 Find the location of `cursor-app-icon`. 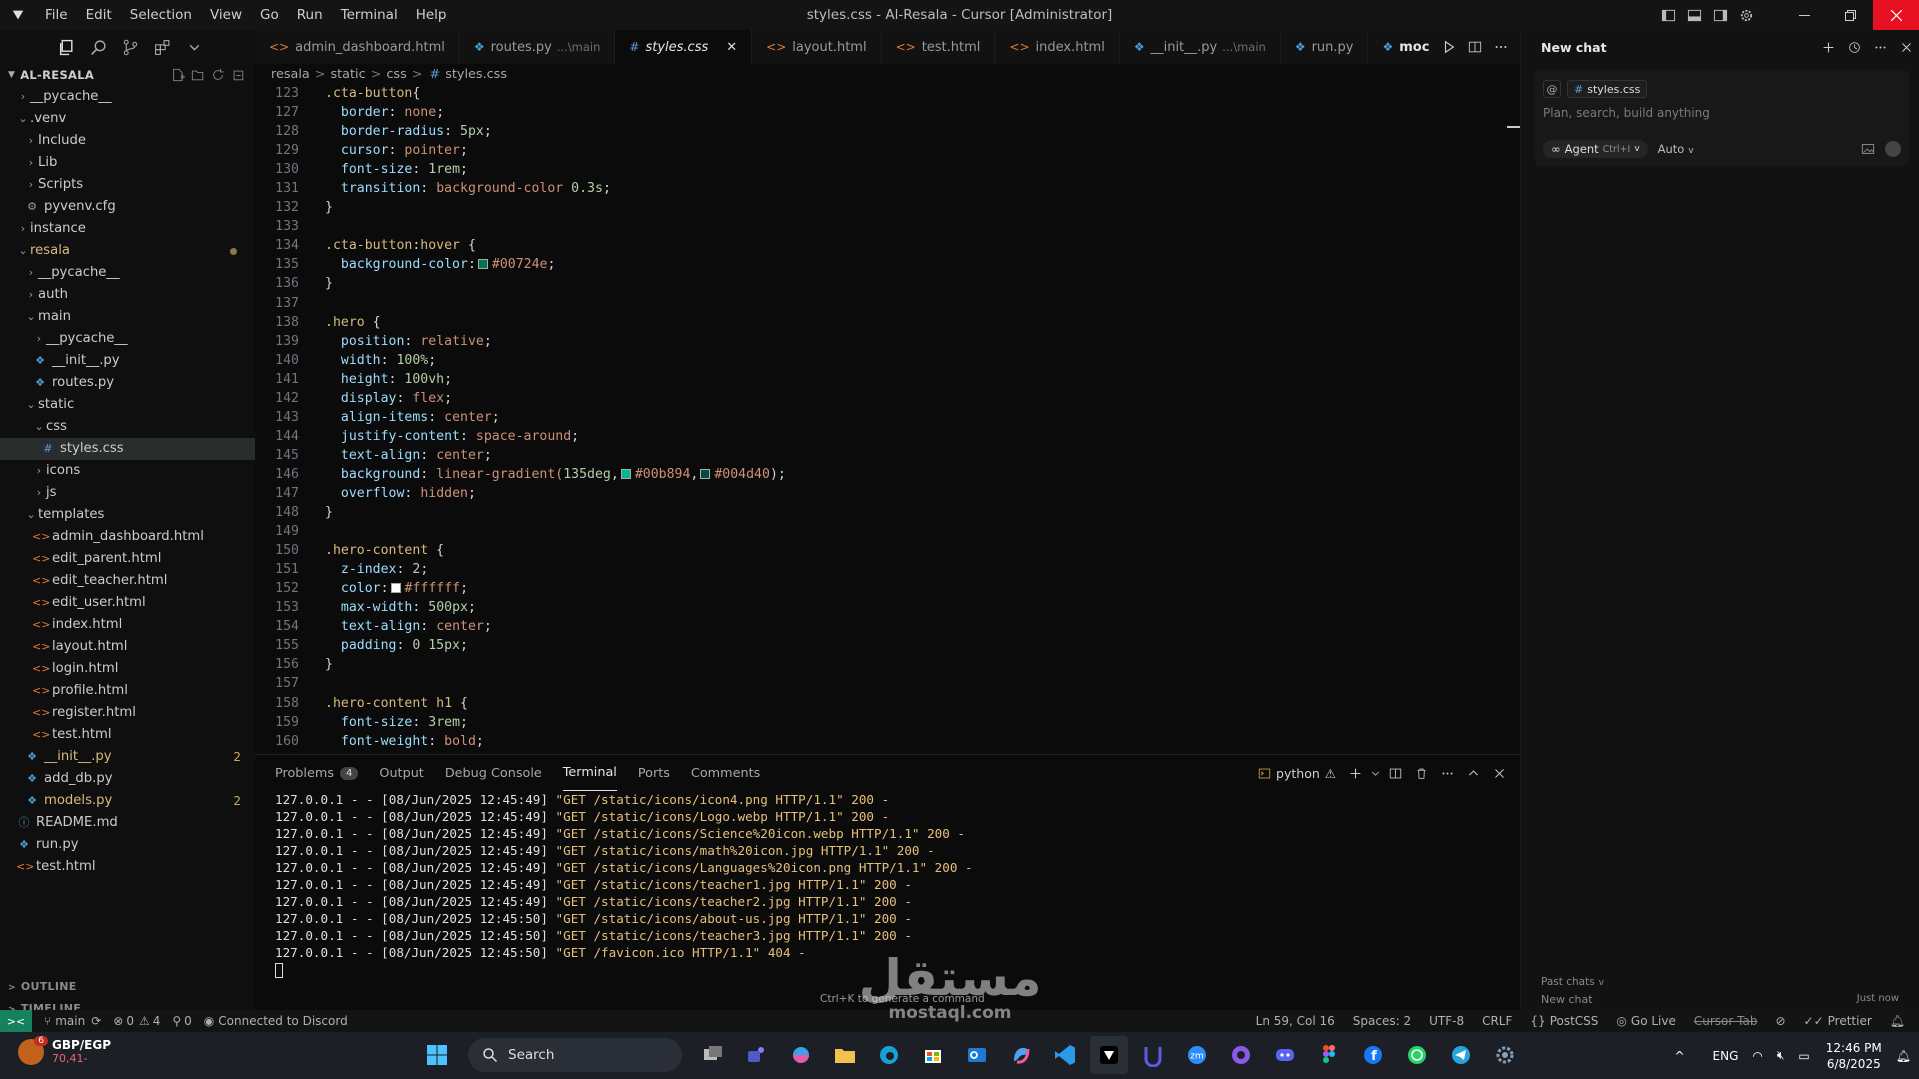

cursor-app-icon is located at coordinates (1109, 1055).